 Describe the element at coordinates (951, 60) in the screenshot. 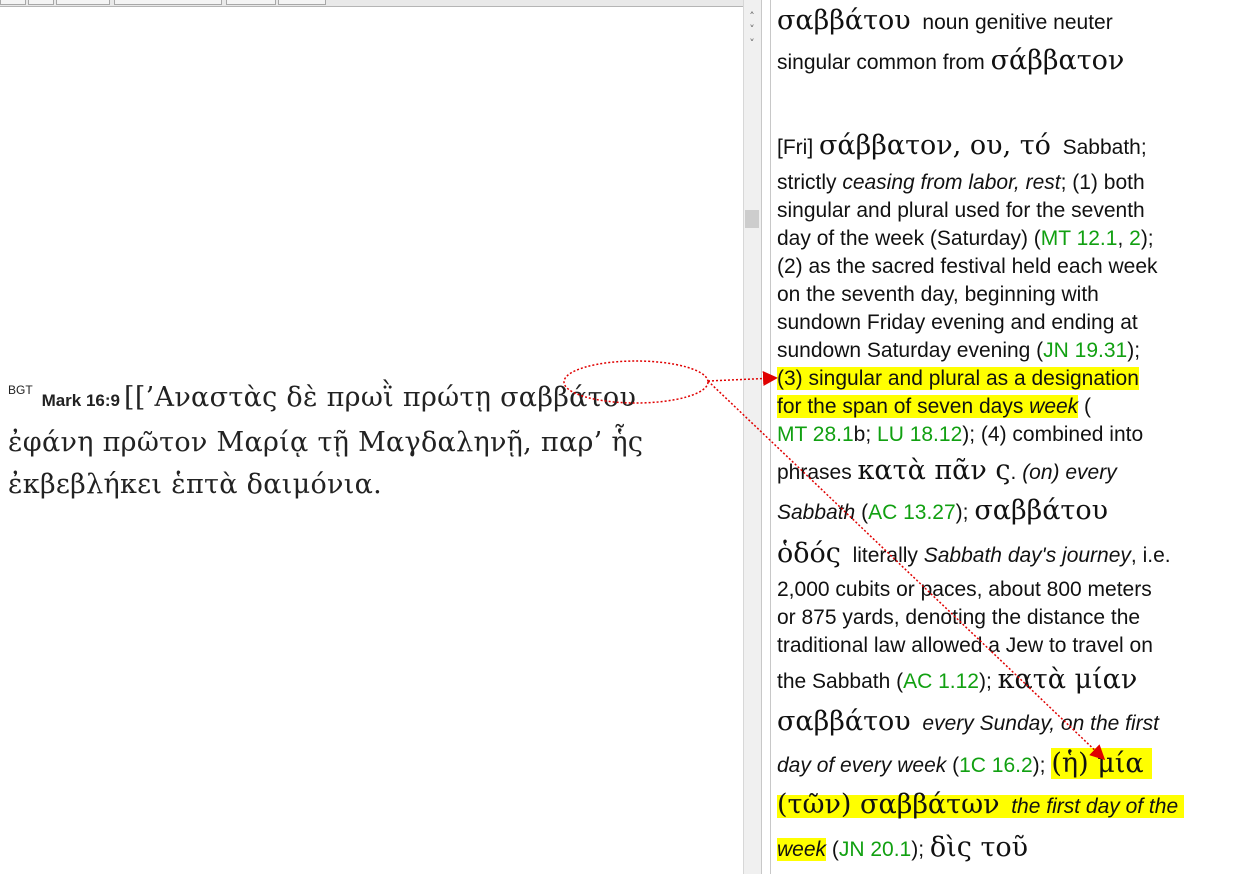

I see `parse-line-2: singular common from σάββατον` at that location.